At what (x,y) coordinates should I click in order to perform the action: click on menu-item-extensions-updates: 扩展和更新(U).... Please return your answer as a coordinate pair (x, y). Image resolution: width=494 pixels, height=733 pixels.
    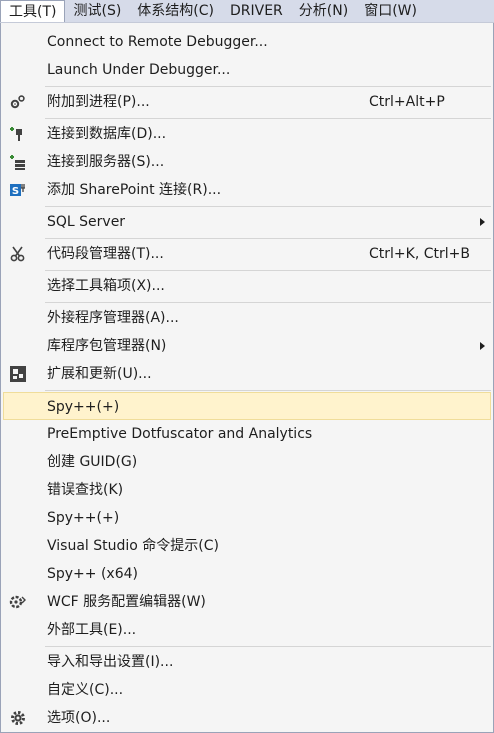
    Looking at the image, I should click on (247, 374).